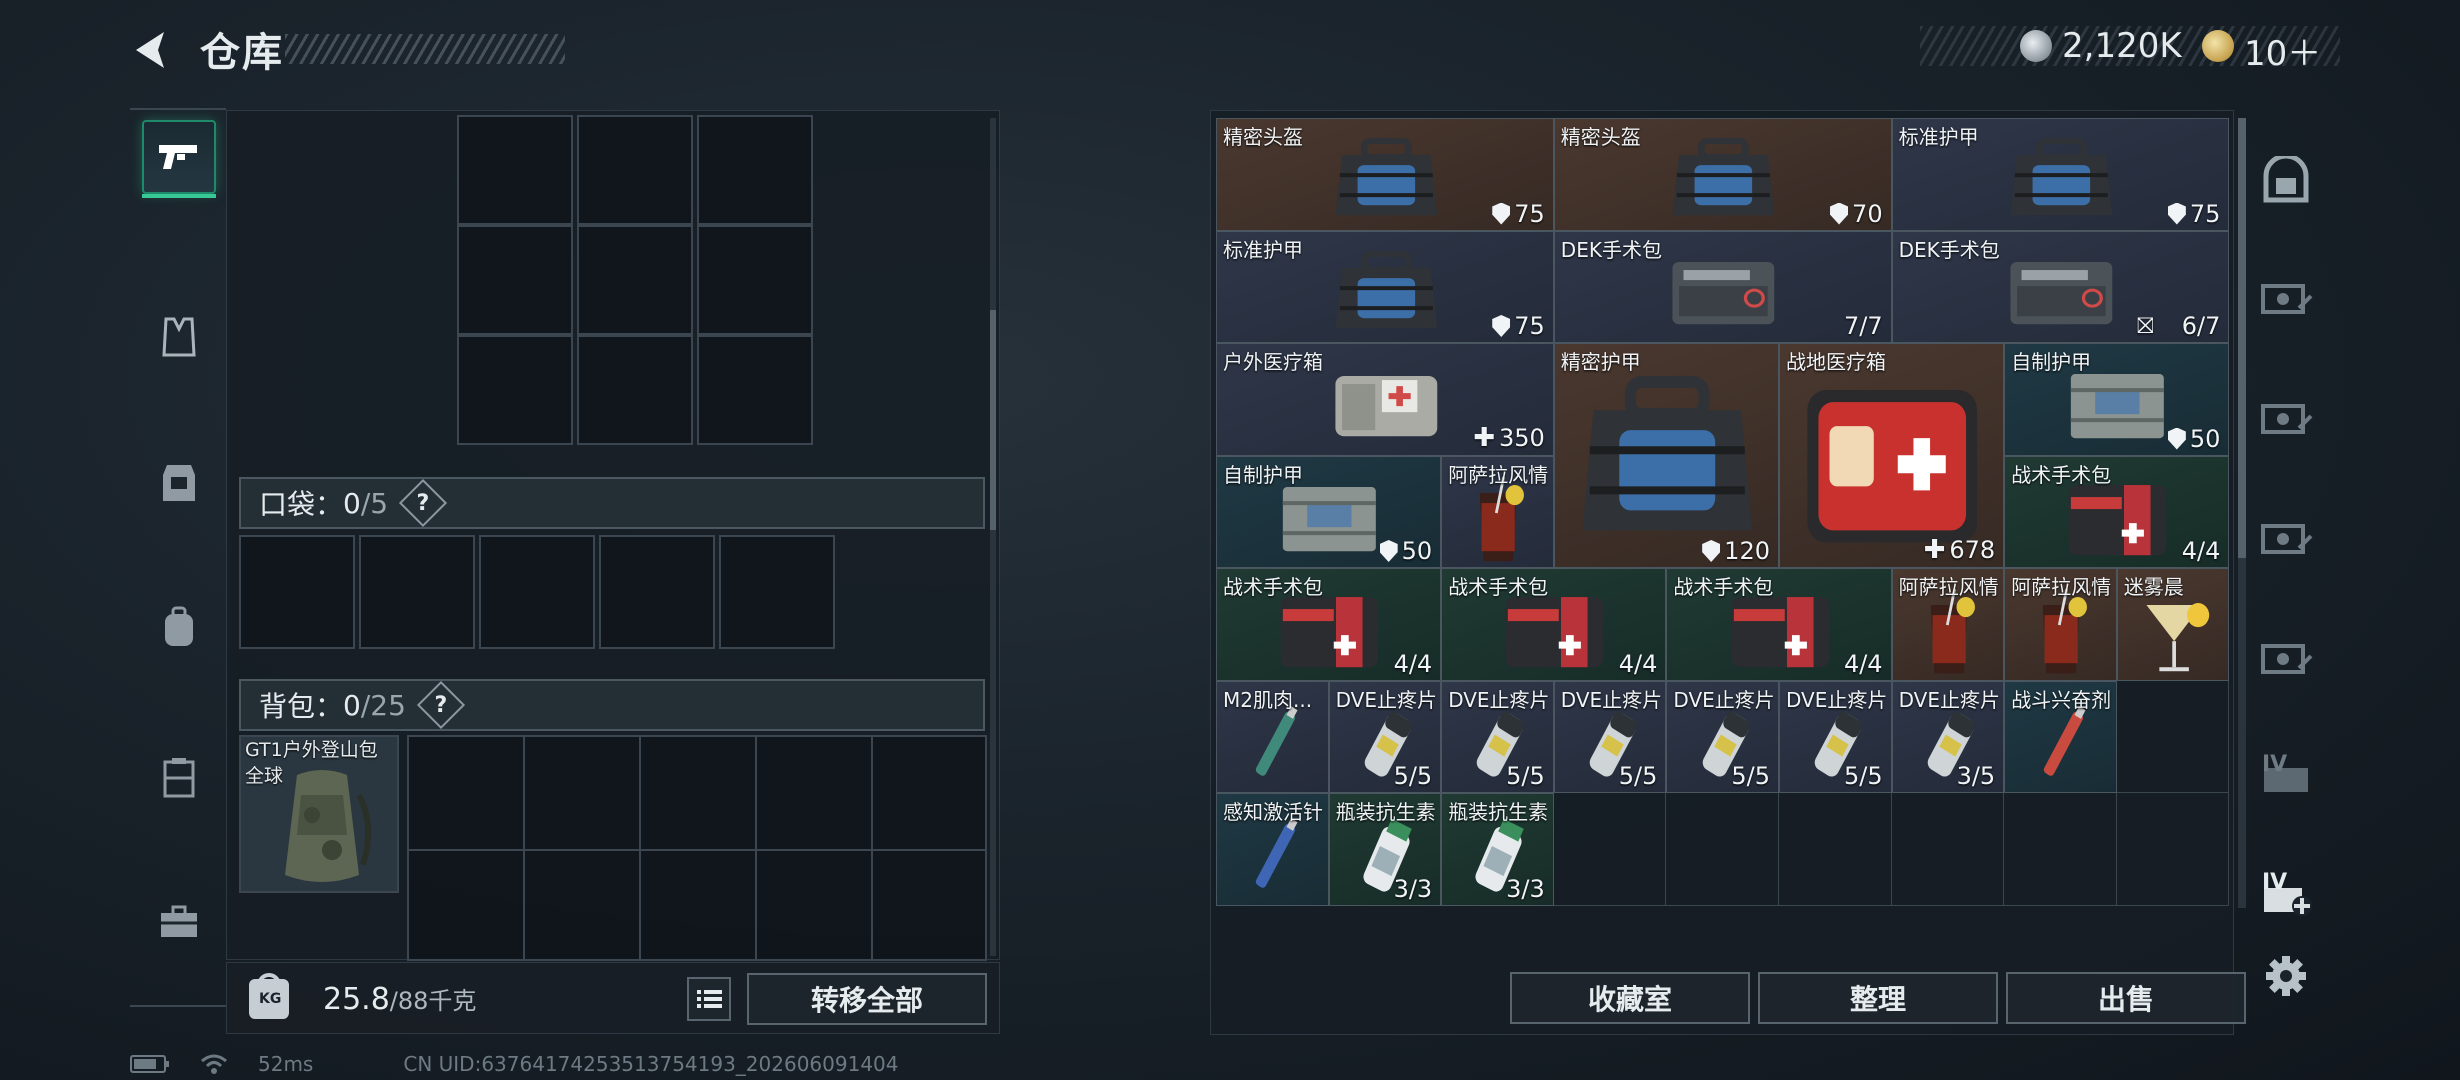 The height and width of the screenshot is (1080, 2460). Describe the element at coordinates (1666, 455) in the screenshot. I see `inventory-item: 精密护甲 120` at that location.